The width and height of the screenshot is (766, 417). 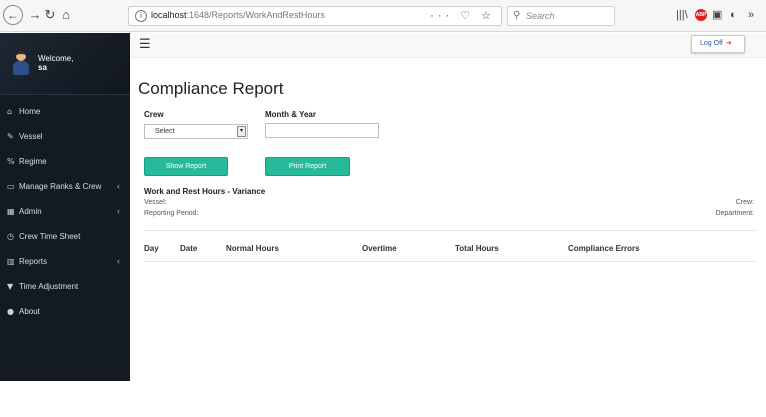 What do you see at coordinates (733, 15) in the screenshot?
I see `extension-icon: ◐` at bounding box center [733, 15].